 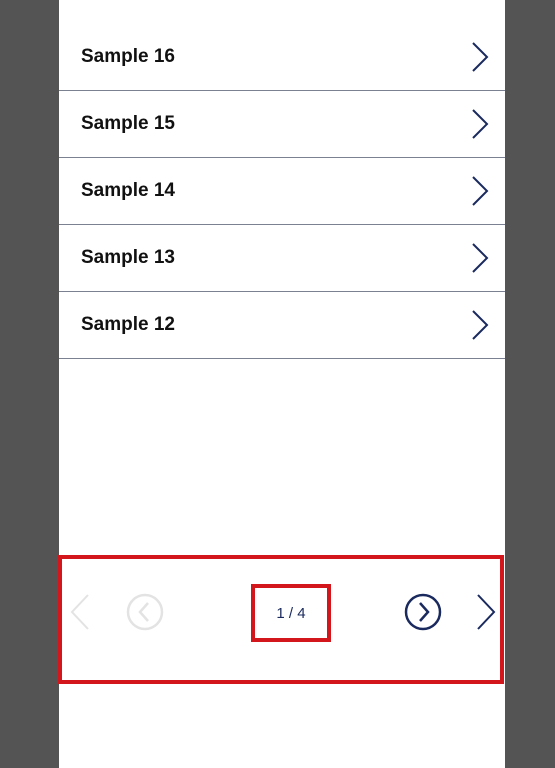 I want to click on chevron-left-icon, so click(x=79, y=612).